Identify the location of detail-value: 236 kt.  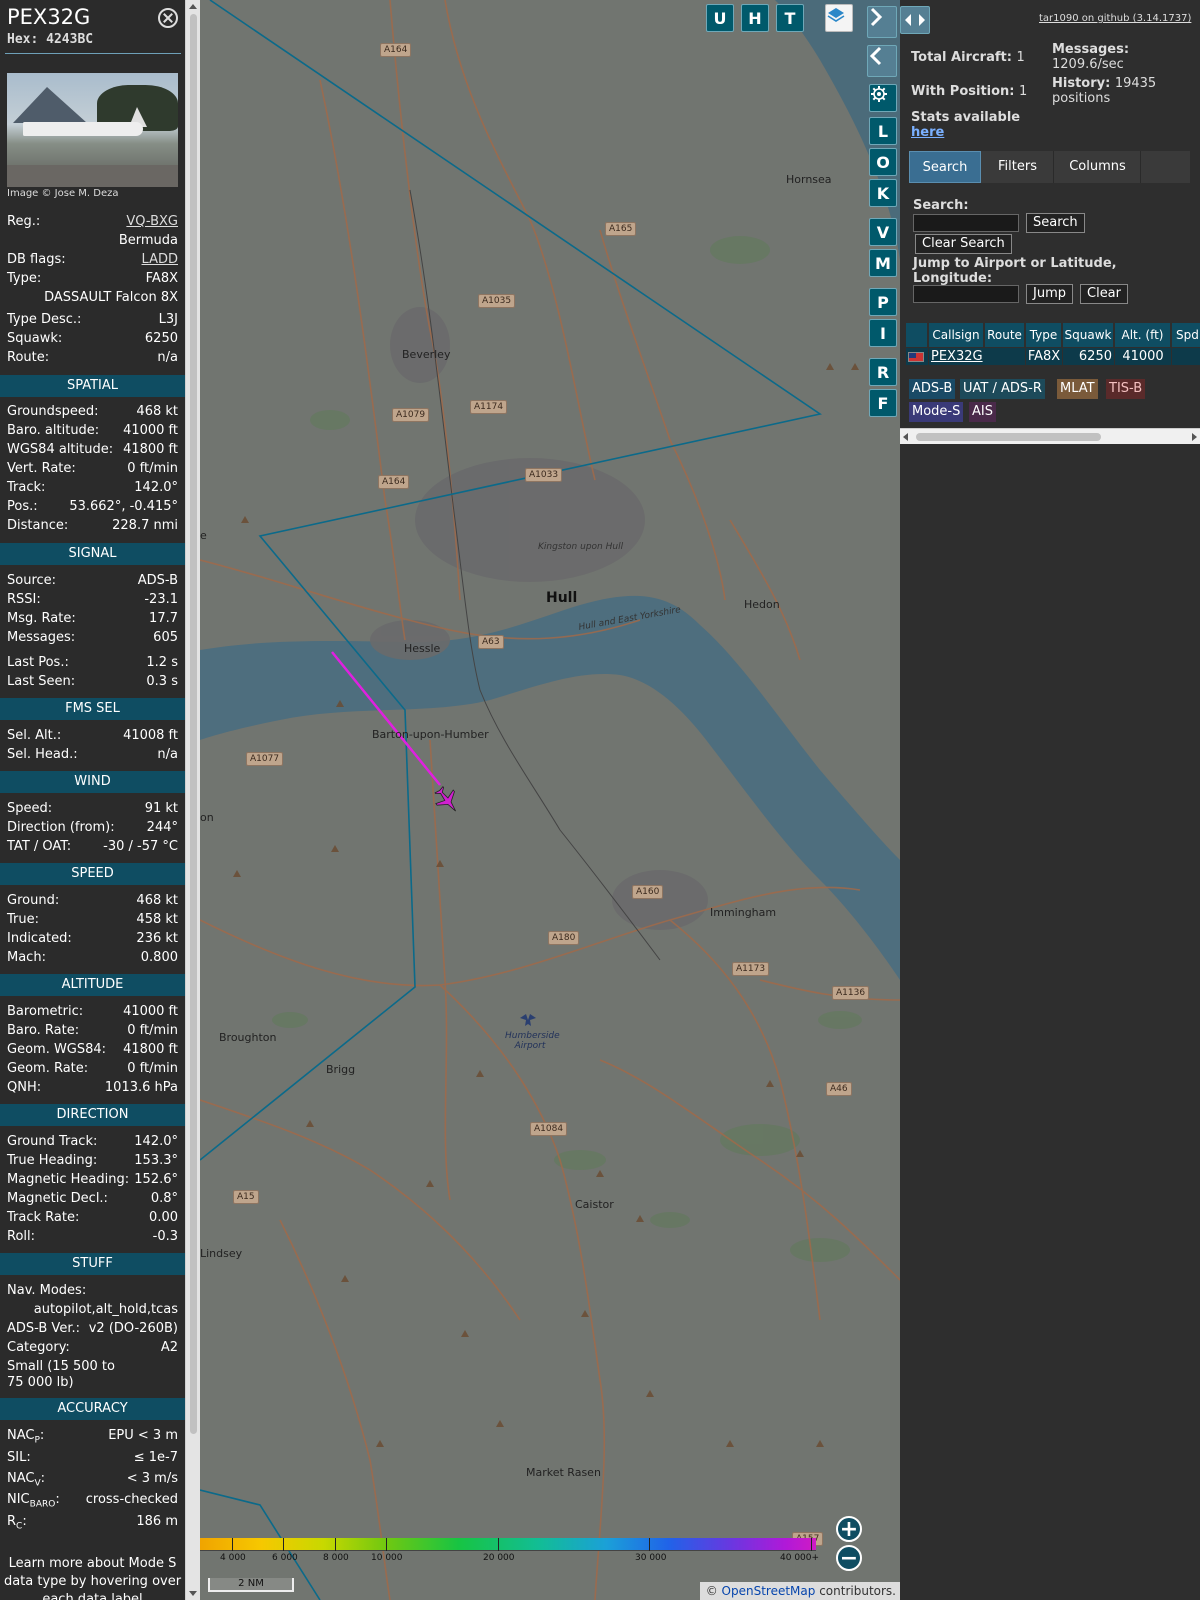
(157, 938).